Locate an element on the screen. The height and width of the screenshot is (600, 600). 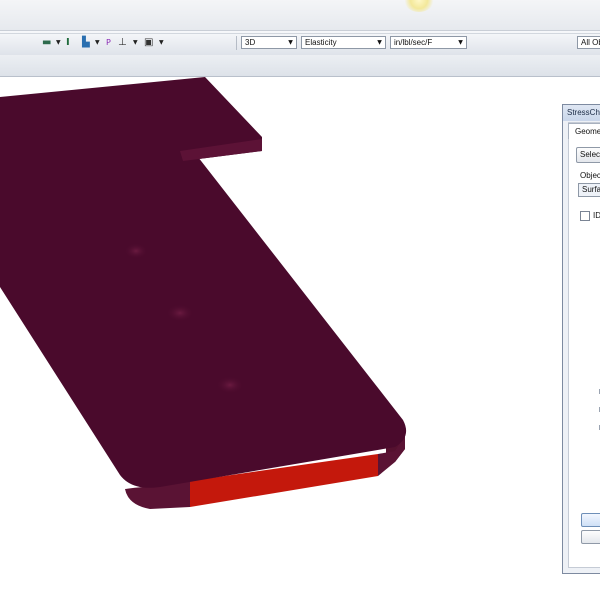
toolbar-divider is located at coordinates (300, 33).